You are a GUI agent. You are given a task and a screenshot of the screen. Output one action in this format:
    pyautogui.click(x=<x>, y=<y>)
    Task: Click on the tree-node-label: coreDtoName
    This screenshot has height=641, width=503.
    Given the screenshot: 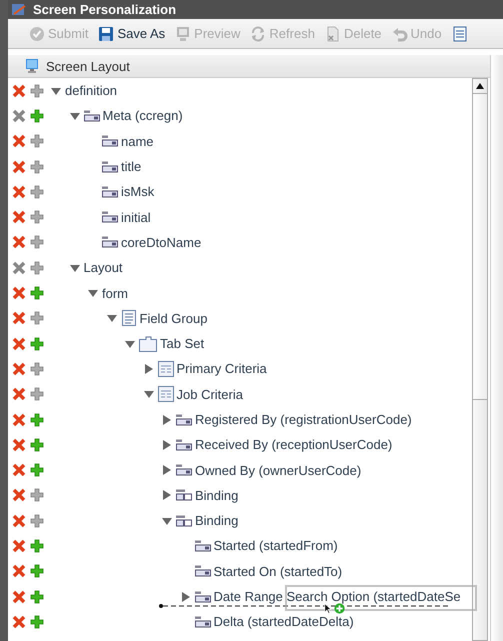 What is the action you would take?
    pyautogui.click(x=161, y=242)
    